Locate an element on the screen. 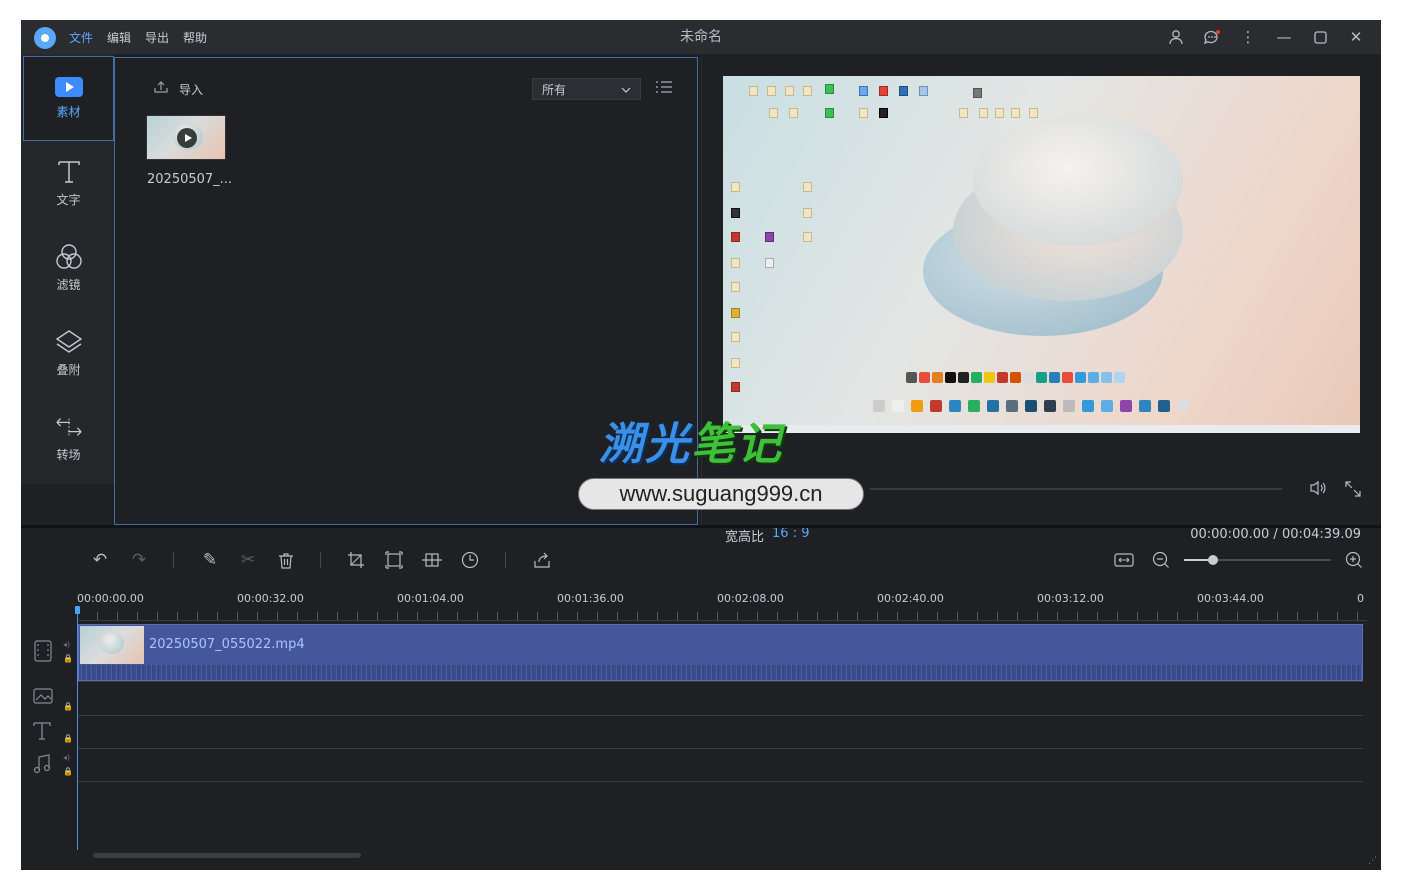 This screenshot has width=1402, height=890. music-track-icon is located at coordinates (42, 766).